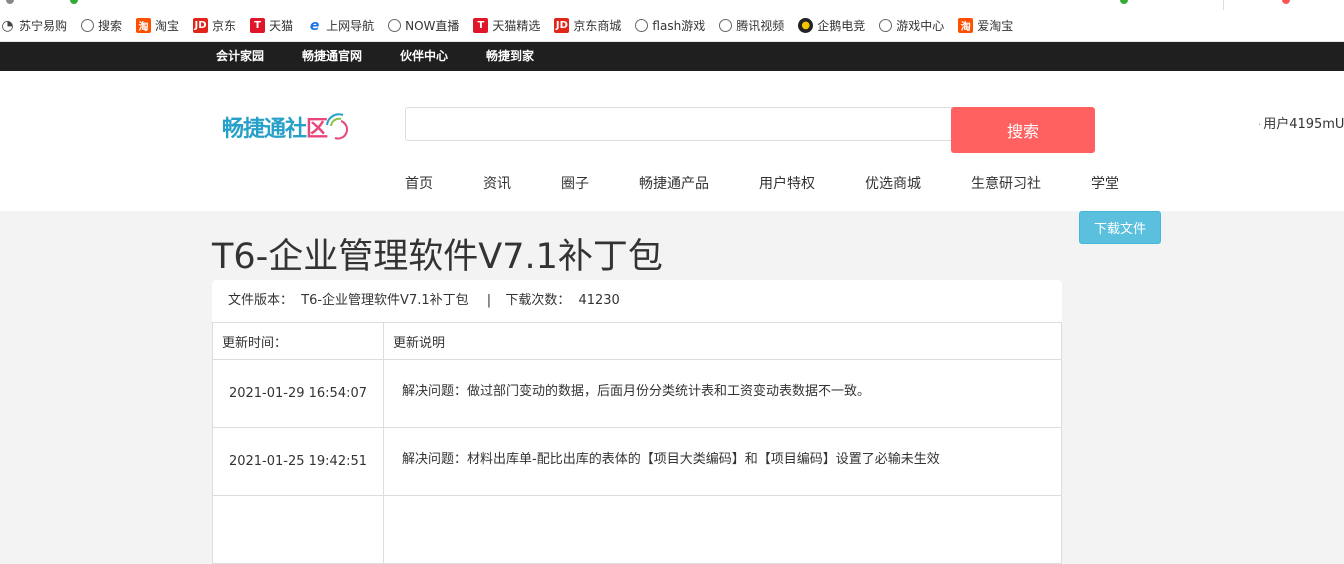 This screenshot has height=564, width=1344. I want to click on column-header-desc: 更新说明, so click(722, 341).